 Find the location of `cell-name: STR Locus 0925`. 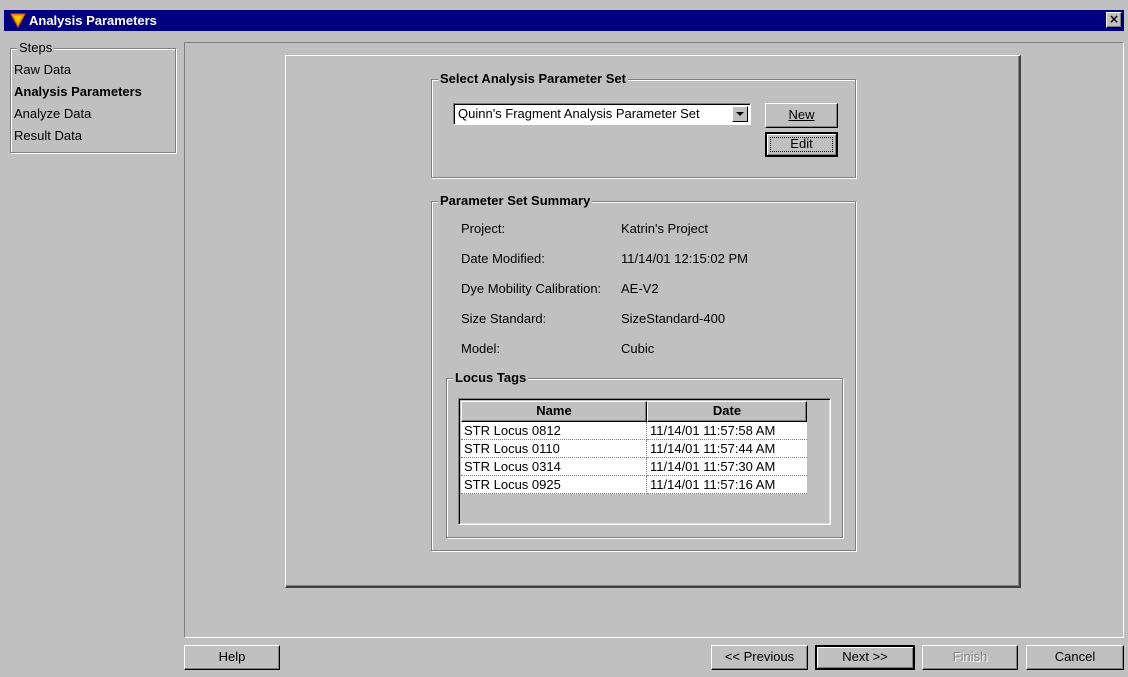

cell-name: STR Locus 0925 is located at coordinates (554, 485).